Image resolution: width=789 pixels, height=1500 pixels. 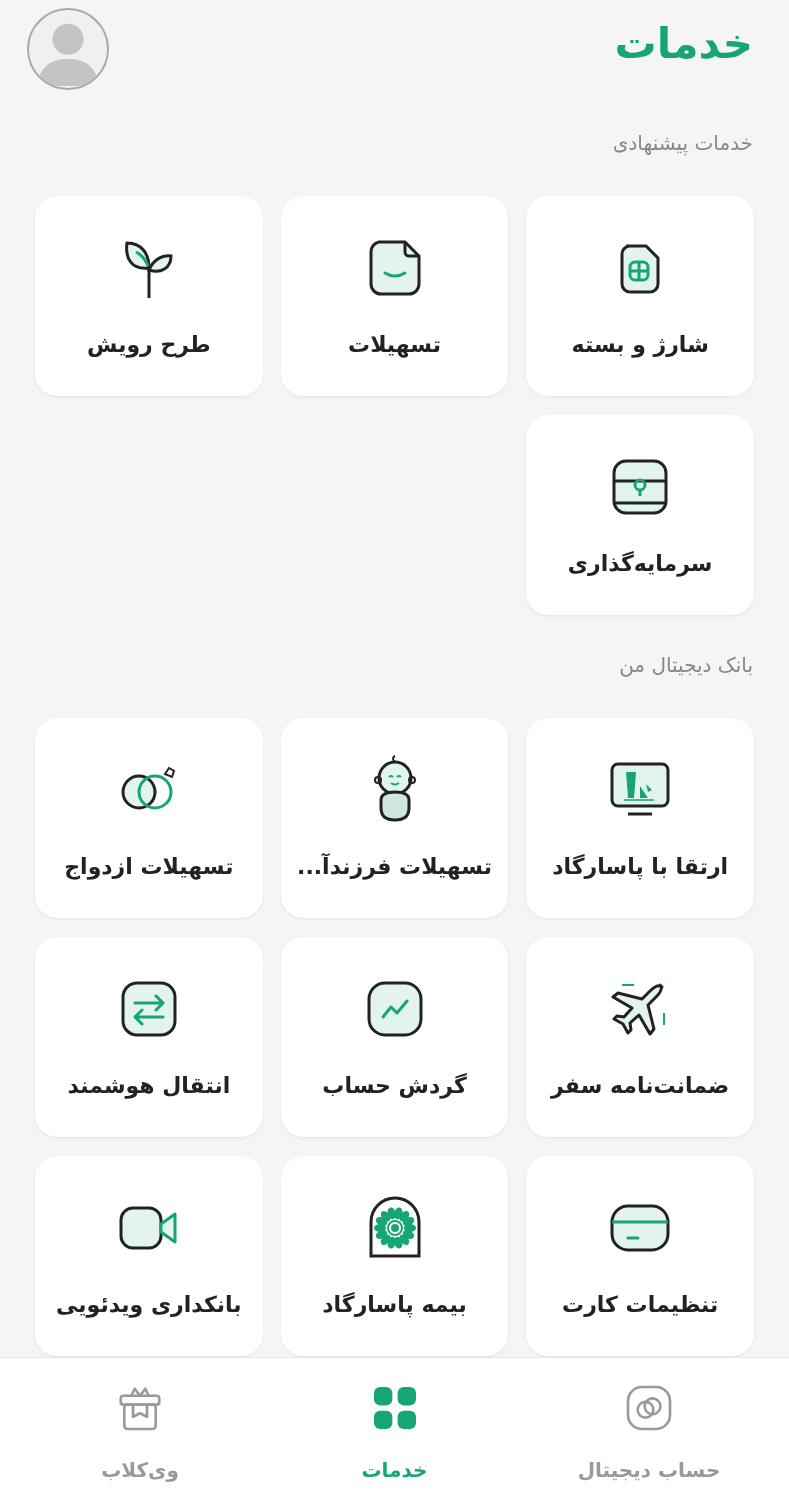 I want to click on service-button: گردش حساب, so click(x=394, y=1037).